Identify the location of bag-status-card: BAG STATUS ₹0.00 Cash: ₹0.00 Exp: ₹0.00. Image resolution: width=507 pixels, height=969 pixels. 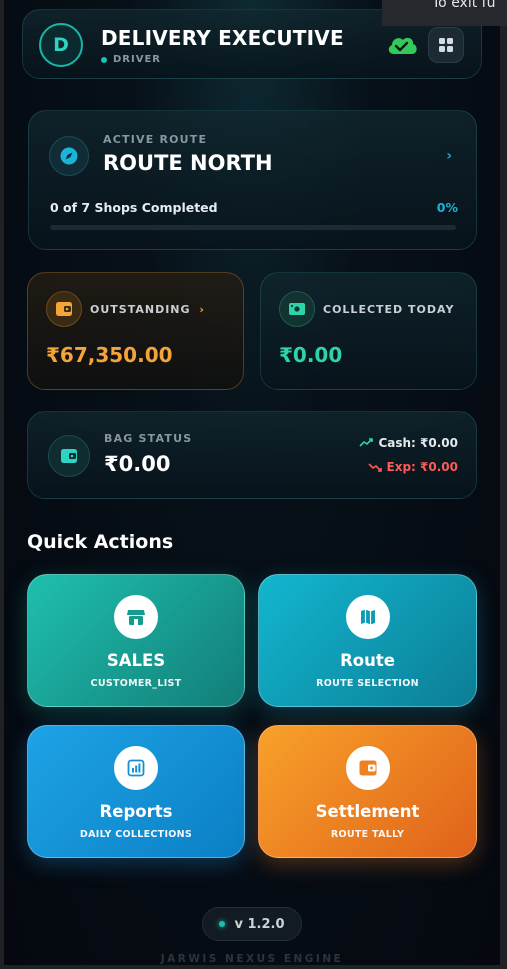
(252, 455).